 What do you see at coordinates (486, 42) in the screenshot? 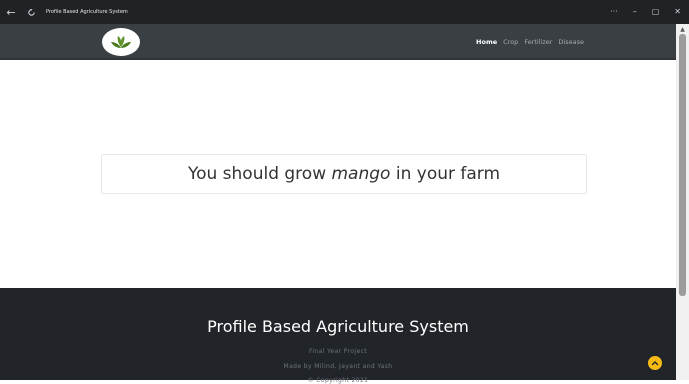
I see `nav-home-link: Home` at bounding box center [486, 42].